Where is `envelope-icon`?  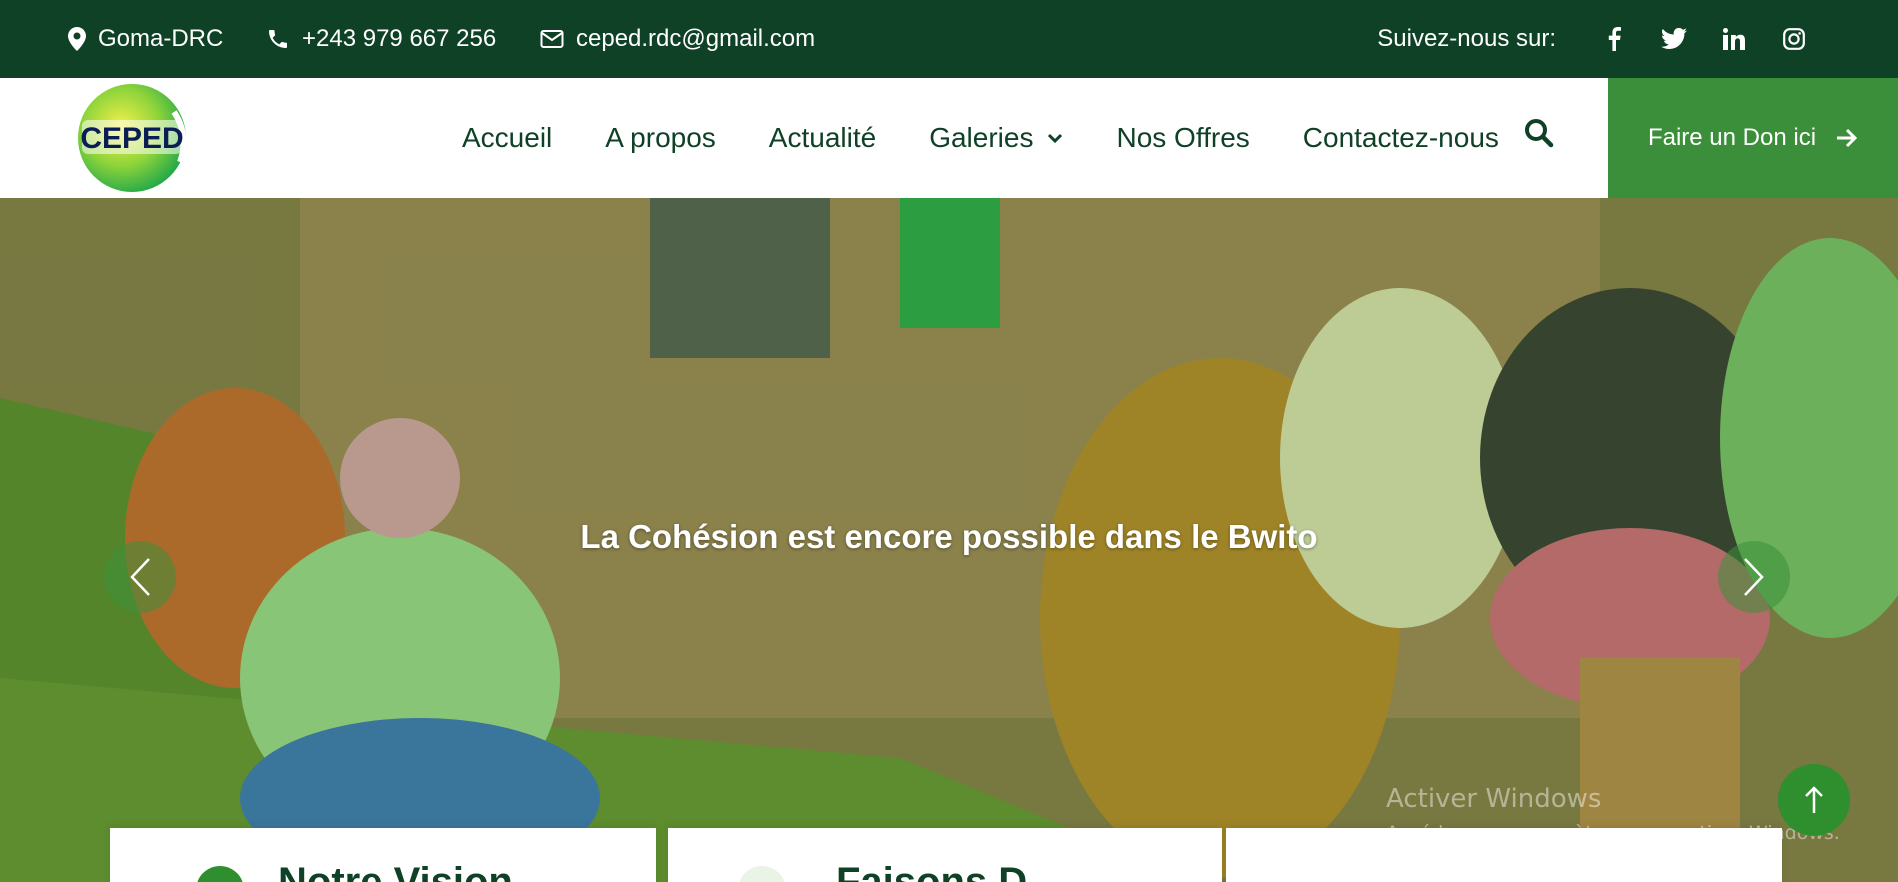 envelope-icon is located at coordinates (552, 39).